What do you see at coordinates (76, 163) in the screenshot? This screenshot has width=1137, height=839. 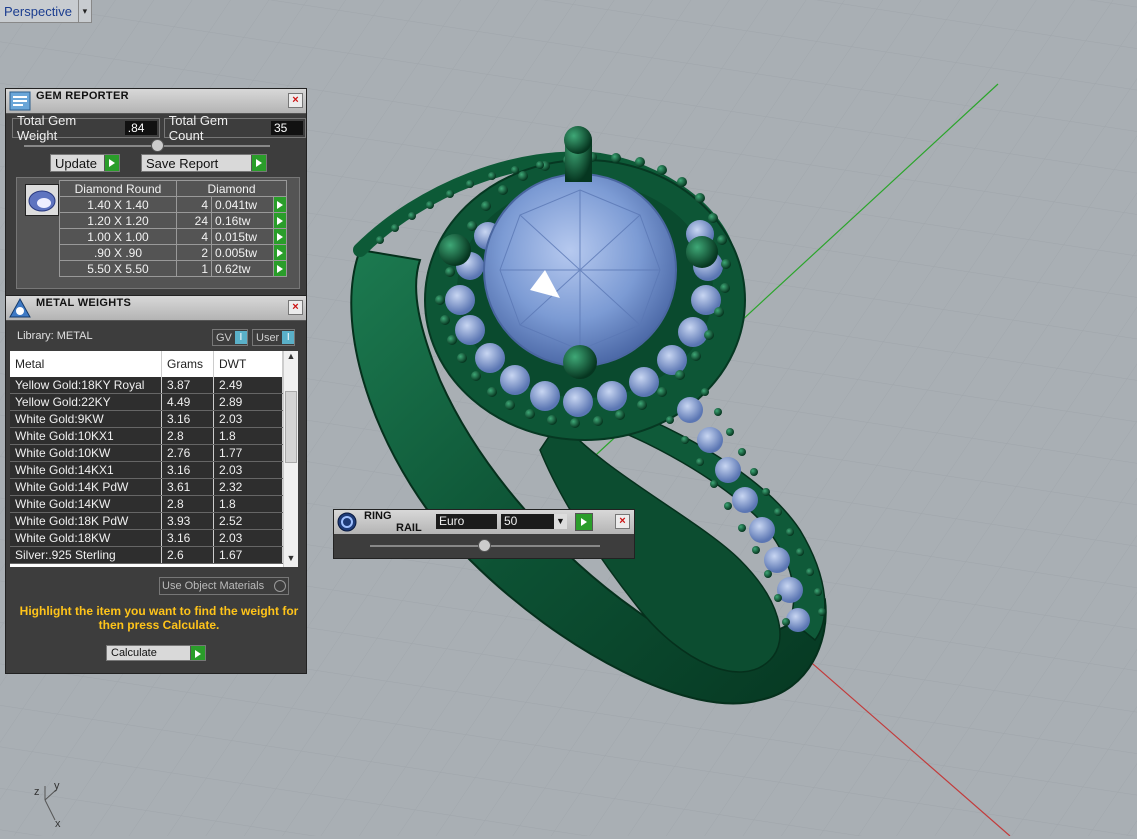 I see `update-button-label: Update` at bounding box center [76, 163].